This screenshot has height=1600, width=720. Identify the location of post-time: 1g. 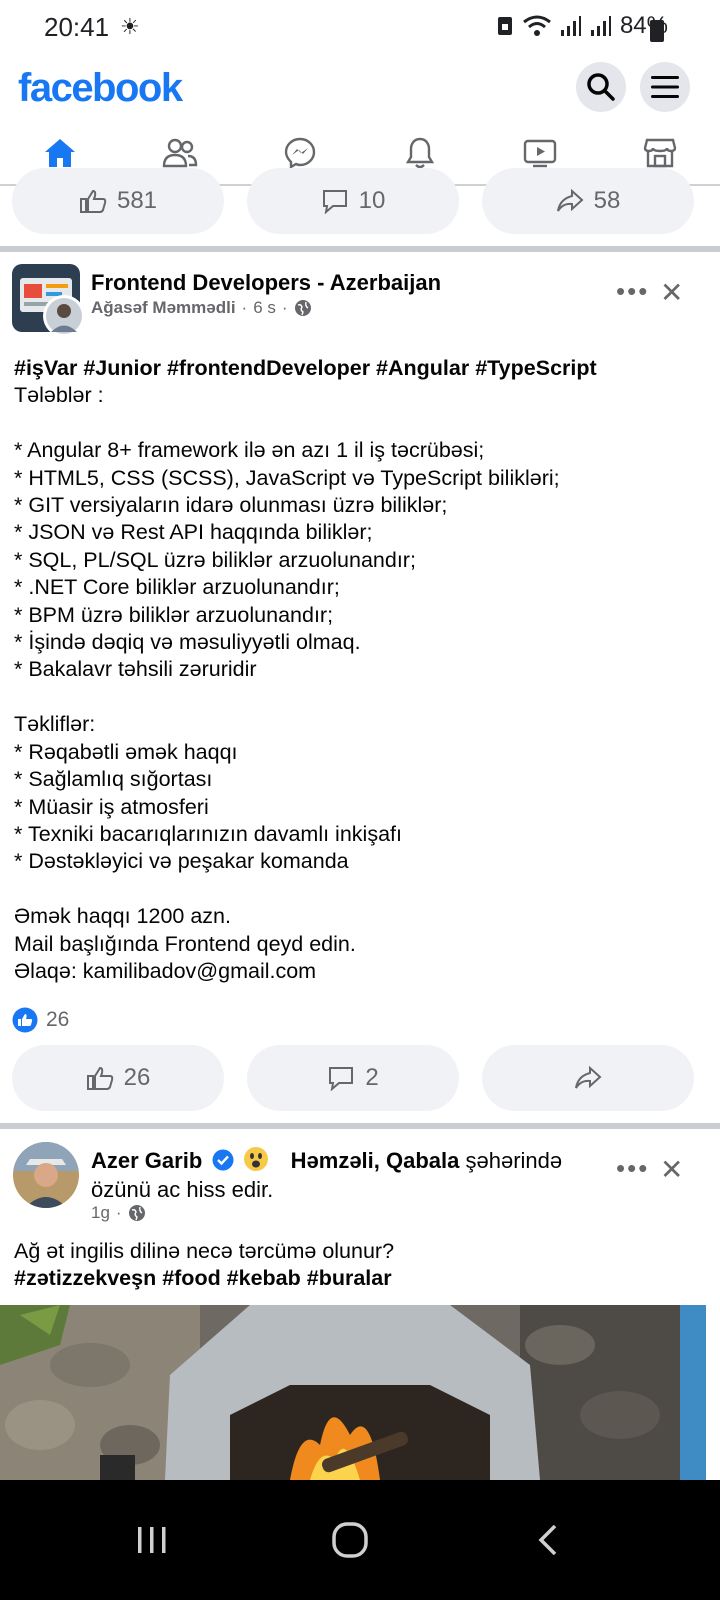
(100, 1213).